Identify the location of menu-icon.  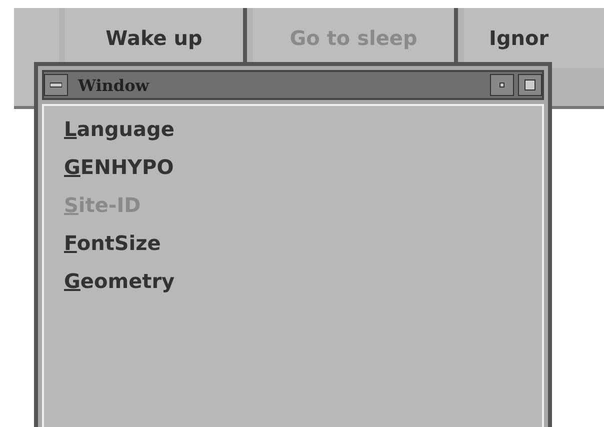
(56, 85).